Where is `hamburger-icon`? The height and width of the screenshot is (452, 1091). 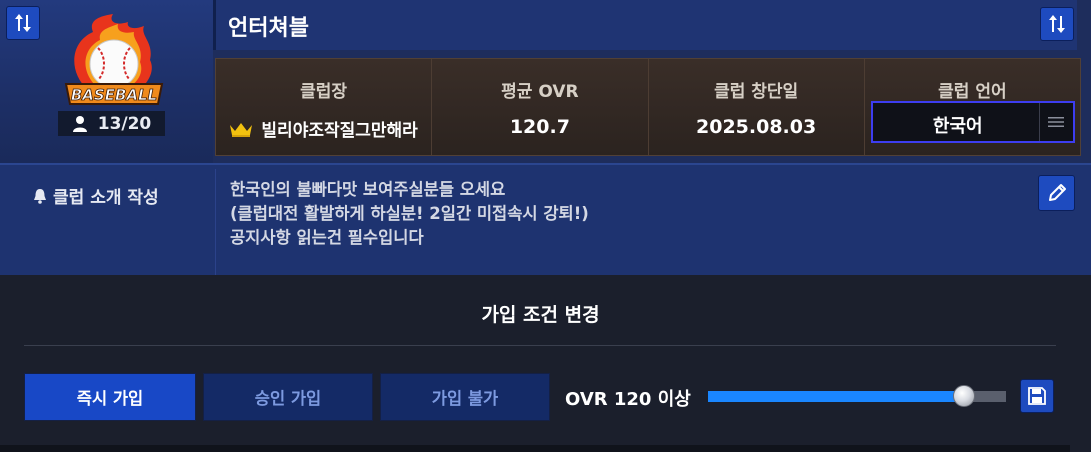
hamburger-icon is located at coordinates (1056, 122).